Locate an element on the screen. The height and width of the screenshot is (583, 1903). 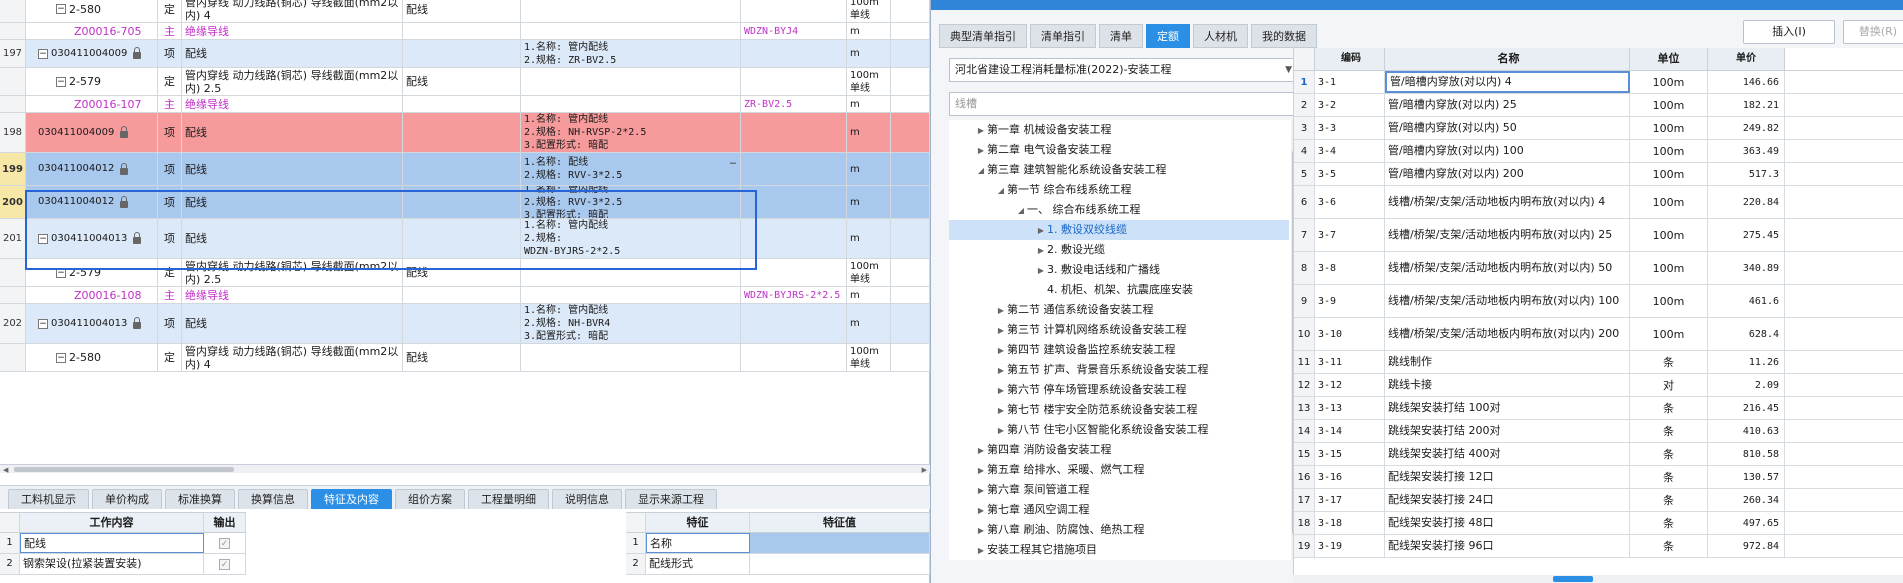
quota-code: 3-8 is located at coordinates (1350, 268).